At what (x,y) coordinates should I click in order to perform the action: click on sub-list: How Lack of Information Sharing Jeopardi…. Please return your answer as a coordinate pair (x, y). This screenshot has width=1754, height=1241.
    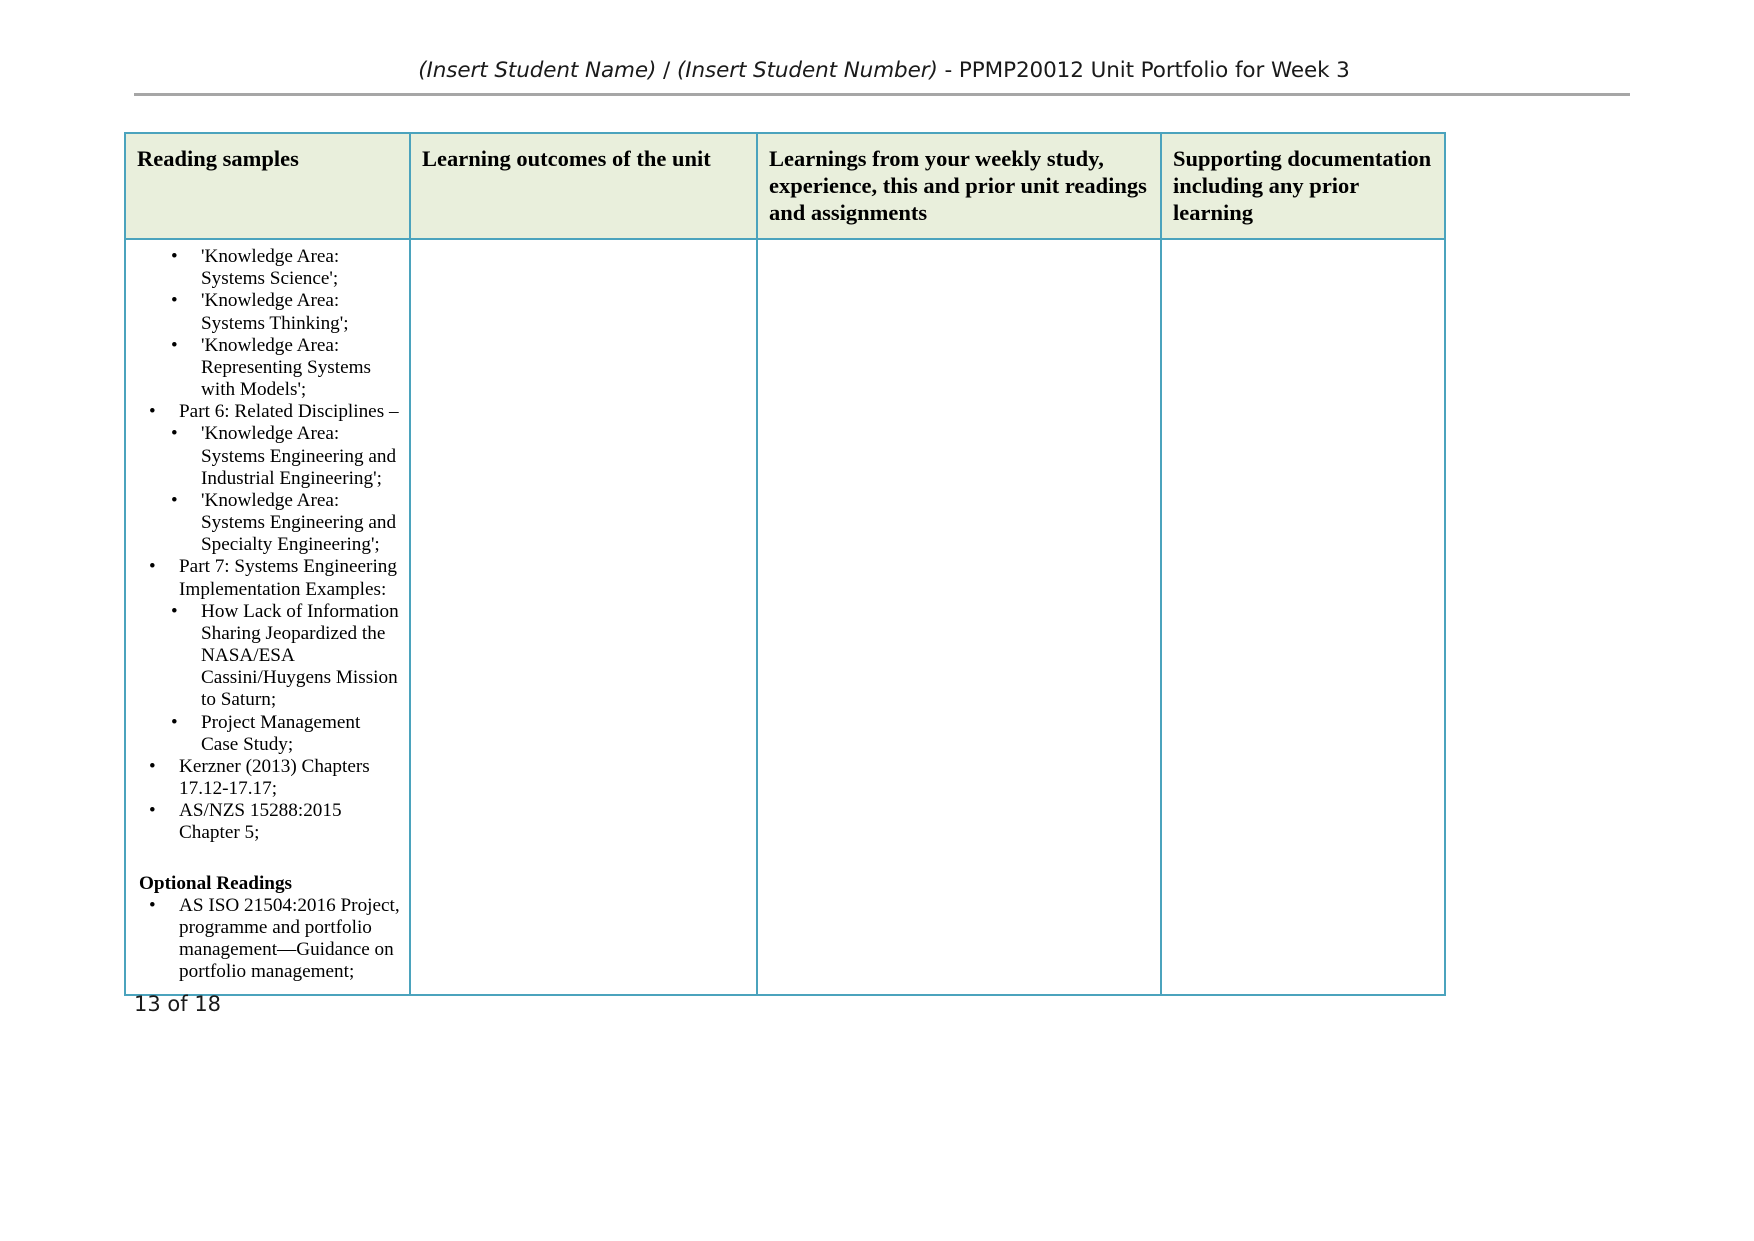
    Looking at the image, I should click on (267, 678).